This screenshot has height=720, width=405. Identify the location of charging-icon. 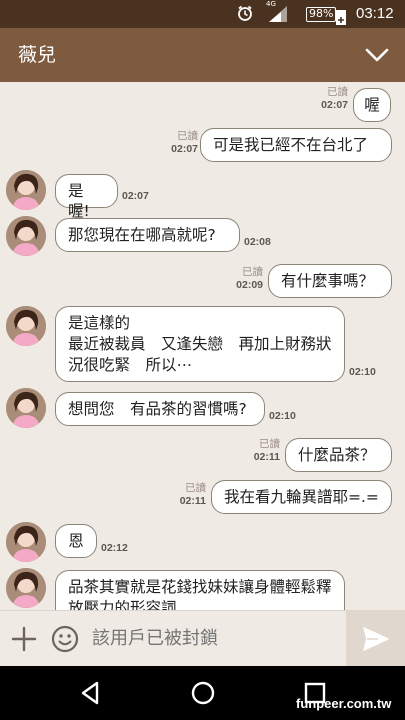
(341, 17).